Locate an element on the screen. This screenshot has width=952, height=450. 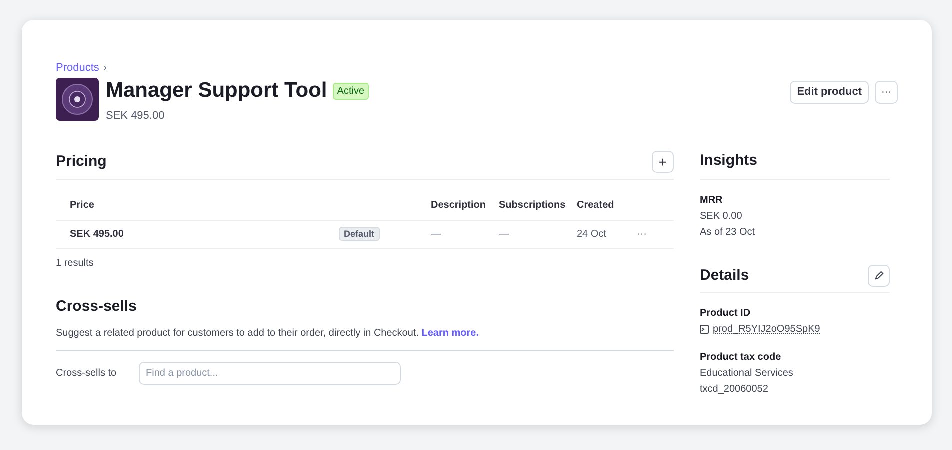
column-header: Created is located at coordinates (595, 206).